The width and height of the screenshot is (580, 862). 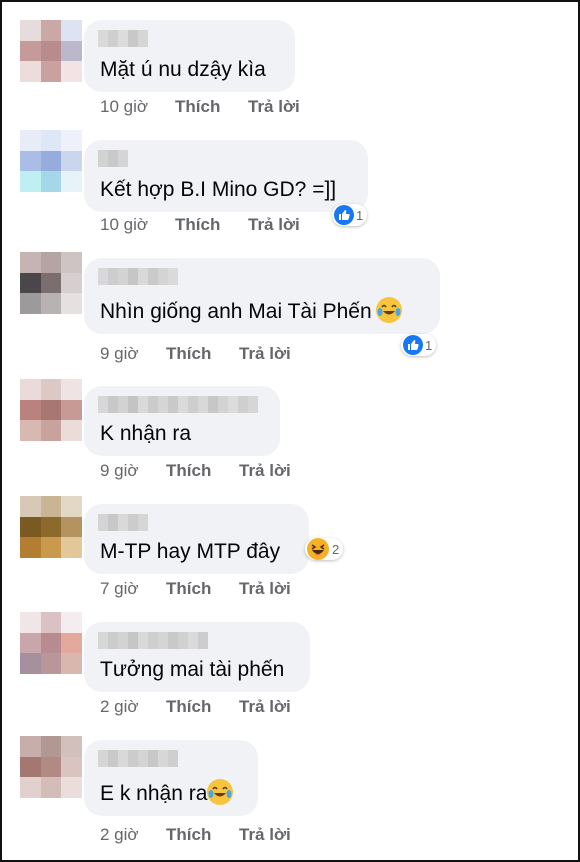 I want to click on comment-bubble: Mặt ú nu dzậy kìa, so click(x=189, y=56).